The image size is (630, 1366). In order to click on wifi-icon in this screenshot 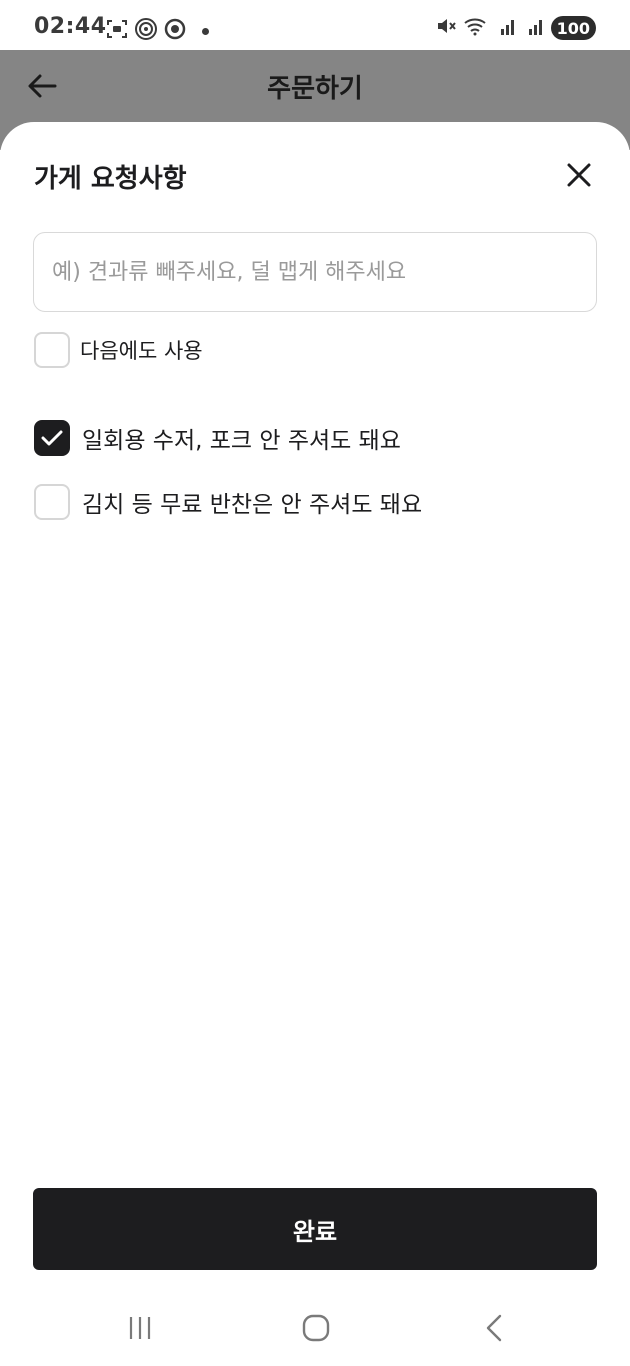, I will do `click(476, 28)`.